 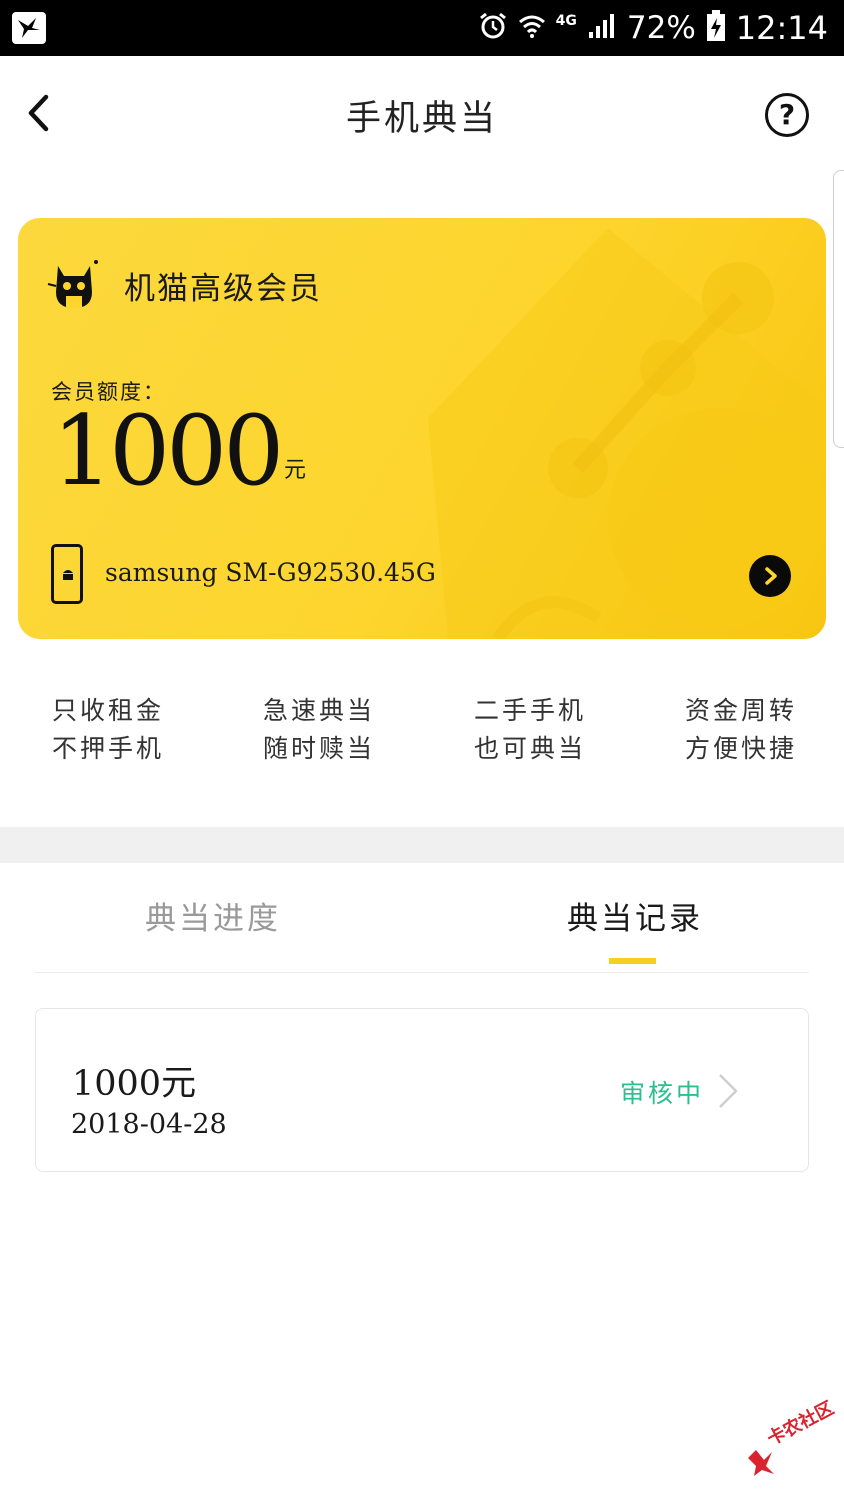 I want to click on signal-icon, so click(x=602, y=28).